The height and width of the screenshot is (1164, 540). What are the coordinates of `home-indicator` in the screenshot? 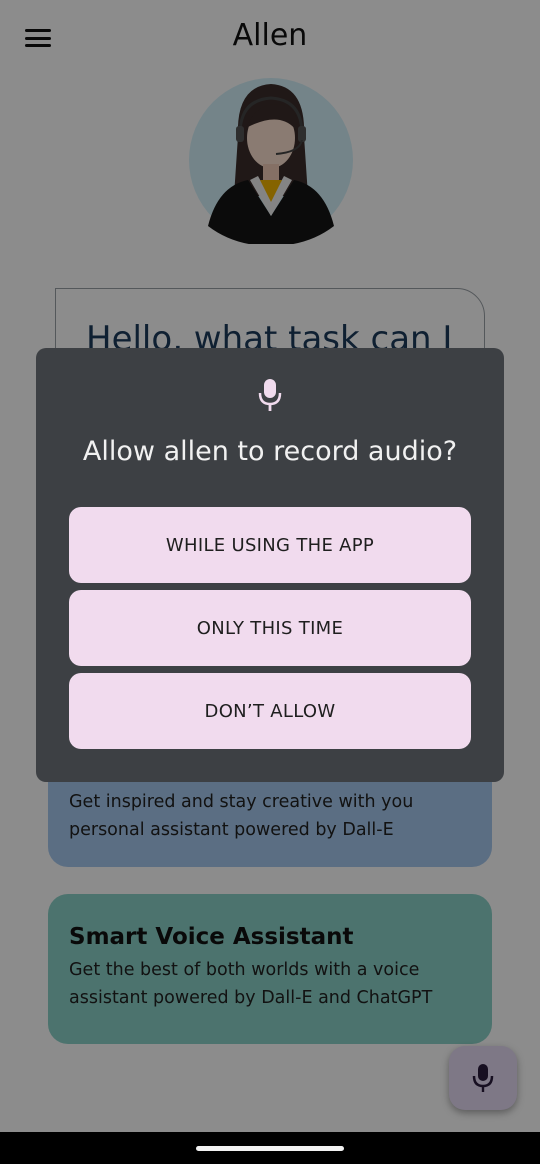 It's located at (270, 1148).